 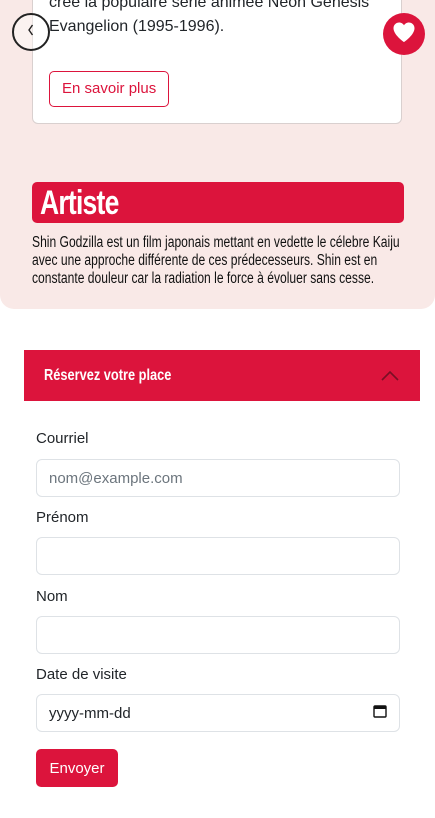 I want to click on favorite-button, so click(x=404, y=34).